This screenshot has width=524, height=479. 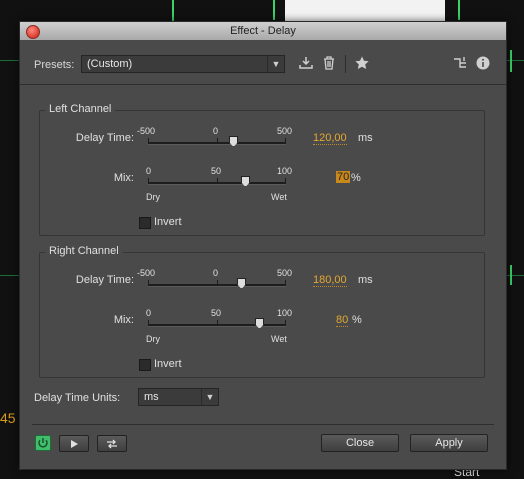 What do you see at coordinates (216, 273) in the screenshot?
I see `right-delay-tick-mid: 0` at bounding box center [216, 273].